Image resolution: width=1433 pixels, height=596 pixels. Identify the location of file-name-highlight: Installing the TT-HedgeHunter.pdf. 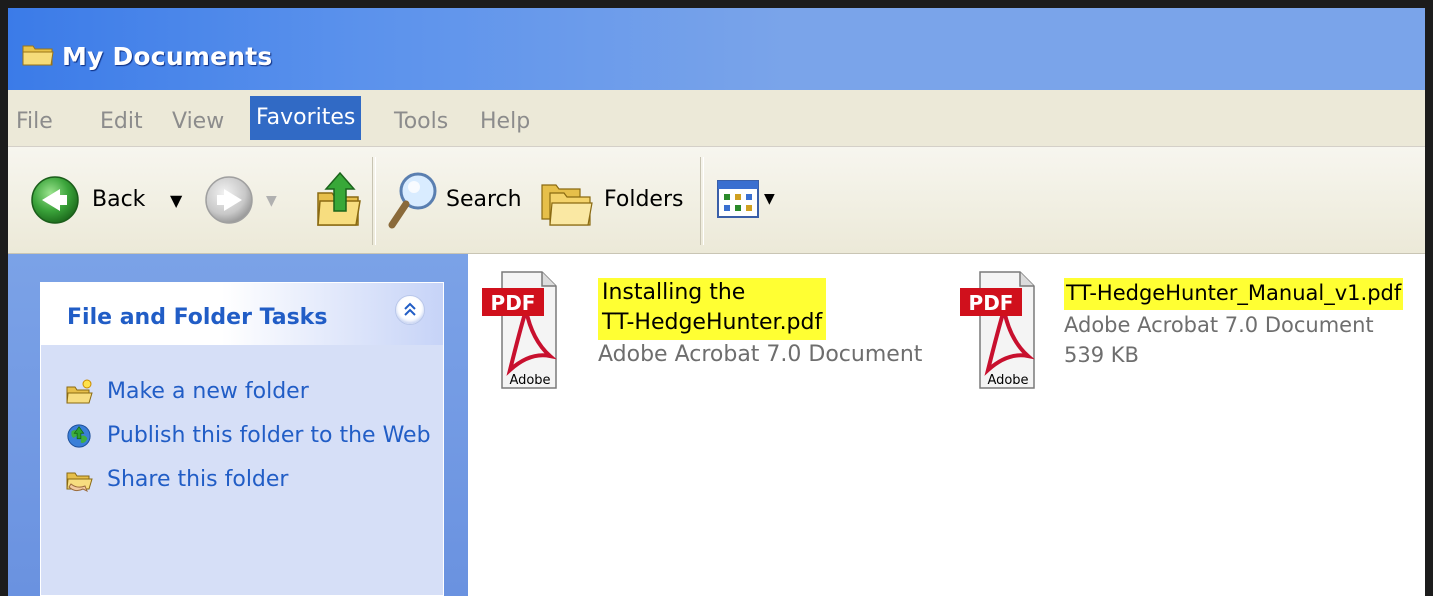
(712, 309).